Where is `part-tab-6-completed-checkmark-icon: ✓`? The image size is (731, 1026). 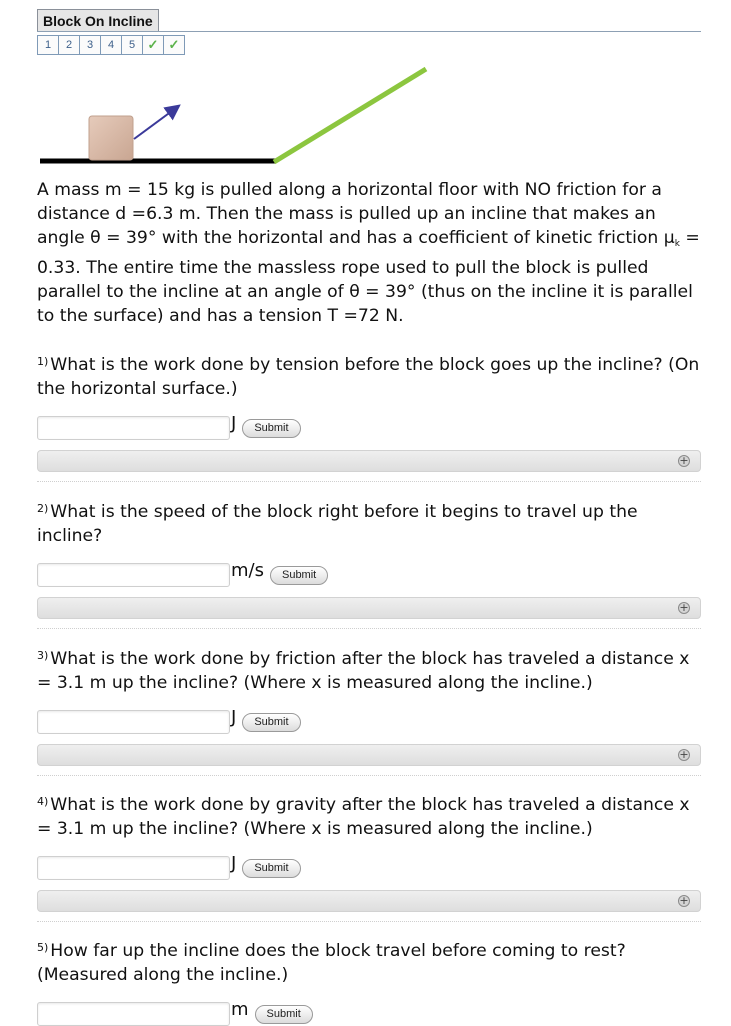
part-tab-6-completed-checkmark-icon: ✓ is located at coordinates (153, 45).